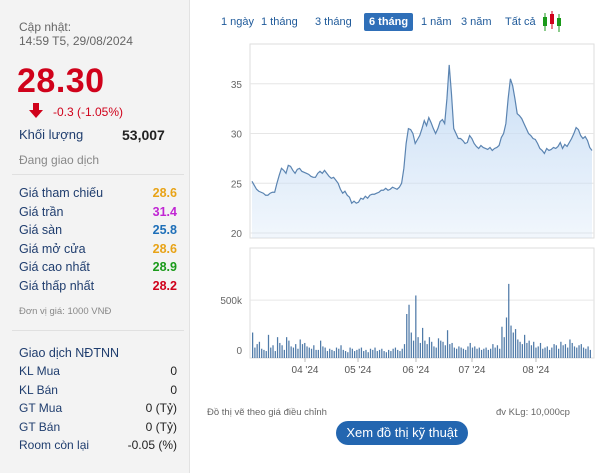 The height and width of the screenshot is (473, 604). What do you see at coordinates (61, 193) in the screenshot?
I see `price-row-label: Giá tham chiếu` at bounding box center [61, 193].